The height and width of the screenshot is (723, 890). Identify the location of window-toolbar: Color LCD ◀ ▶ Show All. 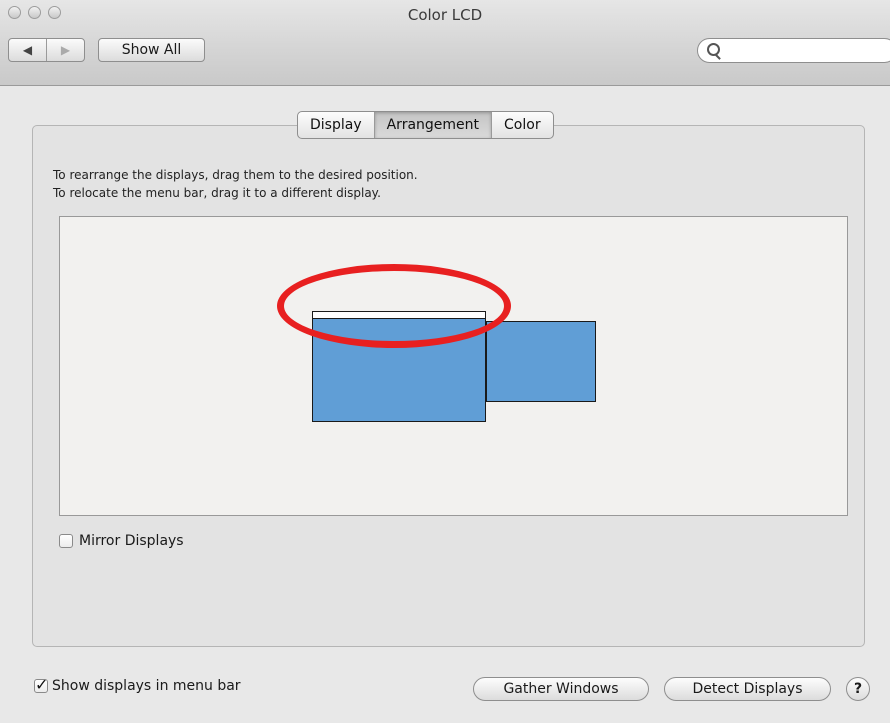
(445, 43).